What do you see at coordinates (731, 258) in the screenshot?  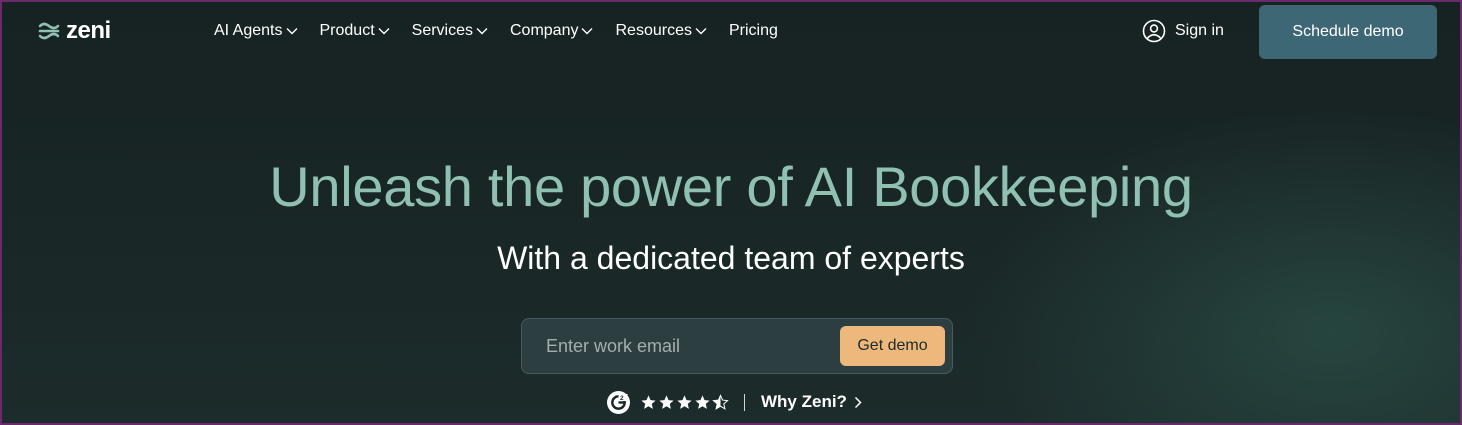 I see `hero-subtitle: With a dedicated team of experts` at bounding box center [731, 258].